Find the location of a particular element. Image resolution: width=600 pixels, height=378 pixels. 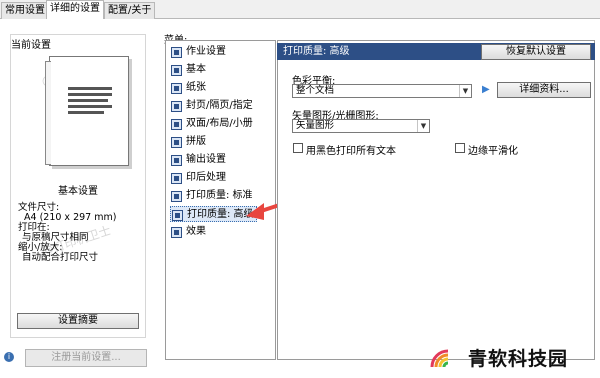

menu-item-paper: 纸张 is located at coordinates (189, 88).